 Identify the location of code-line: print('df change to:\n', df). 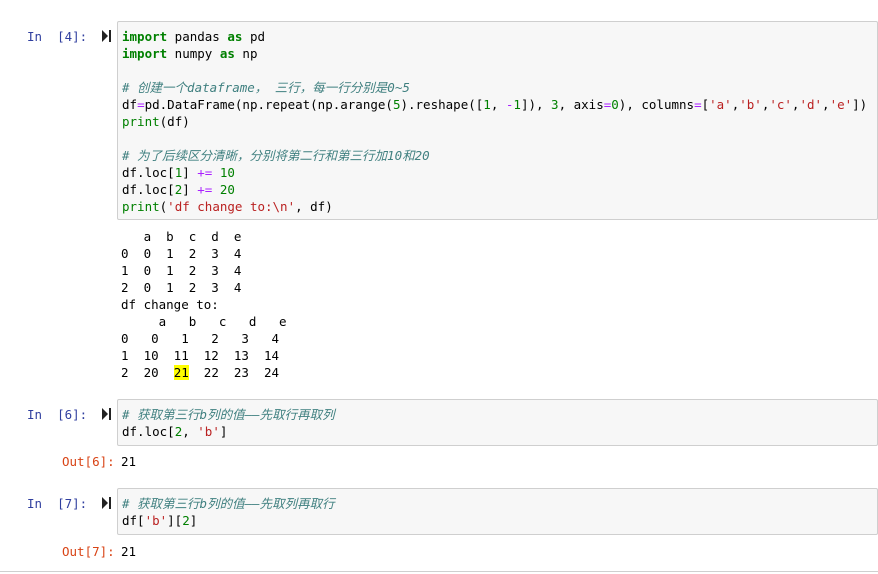
(227, 206).